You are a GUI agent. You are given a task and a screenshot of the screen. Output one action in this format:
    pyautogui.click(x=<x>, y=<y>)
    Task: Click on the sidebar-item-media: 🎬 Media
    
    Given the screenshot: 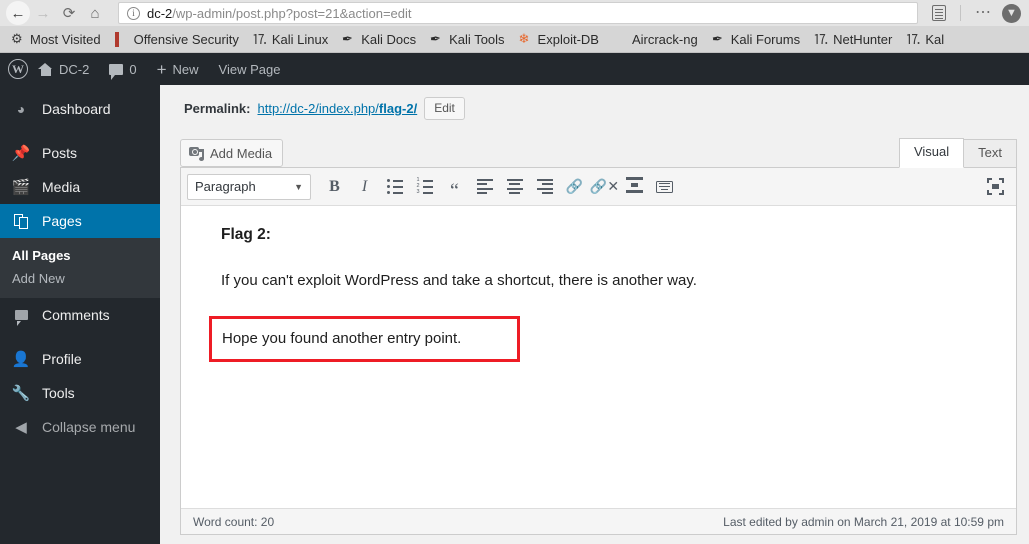 What is the action you would take?
    pyautogui.click(x=80, y=187)
    